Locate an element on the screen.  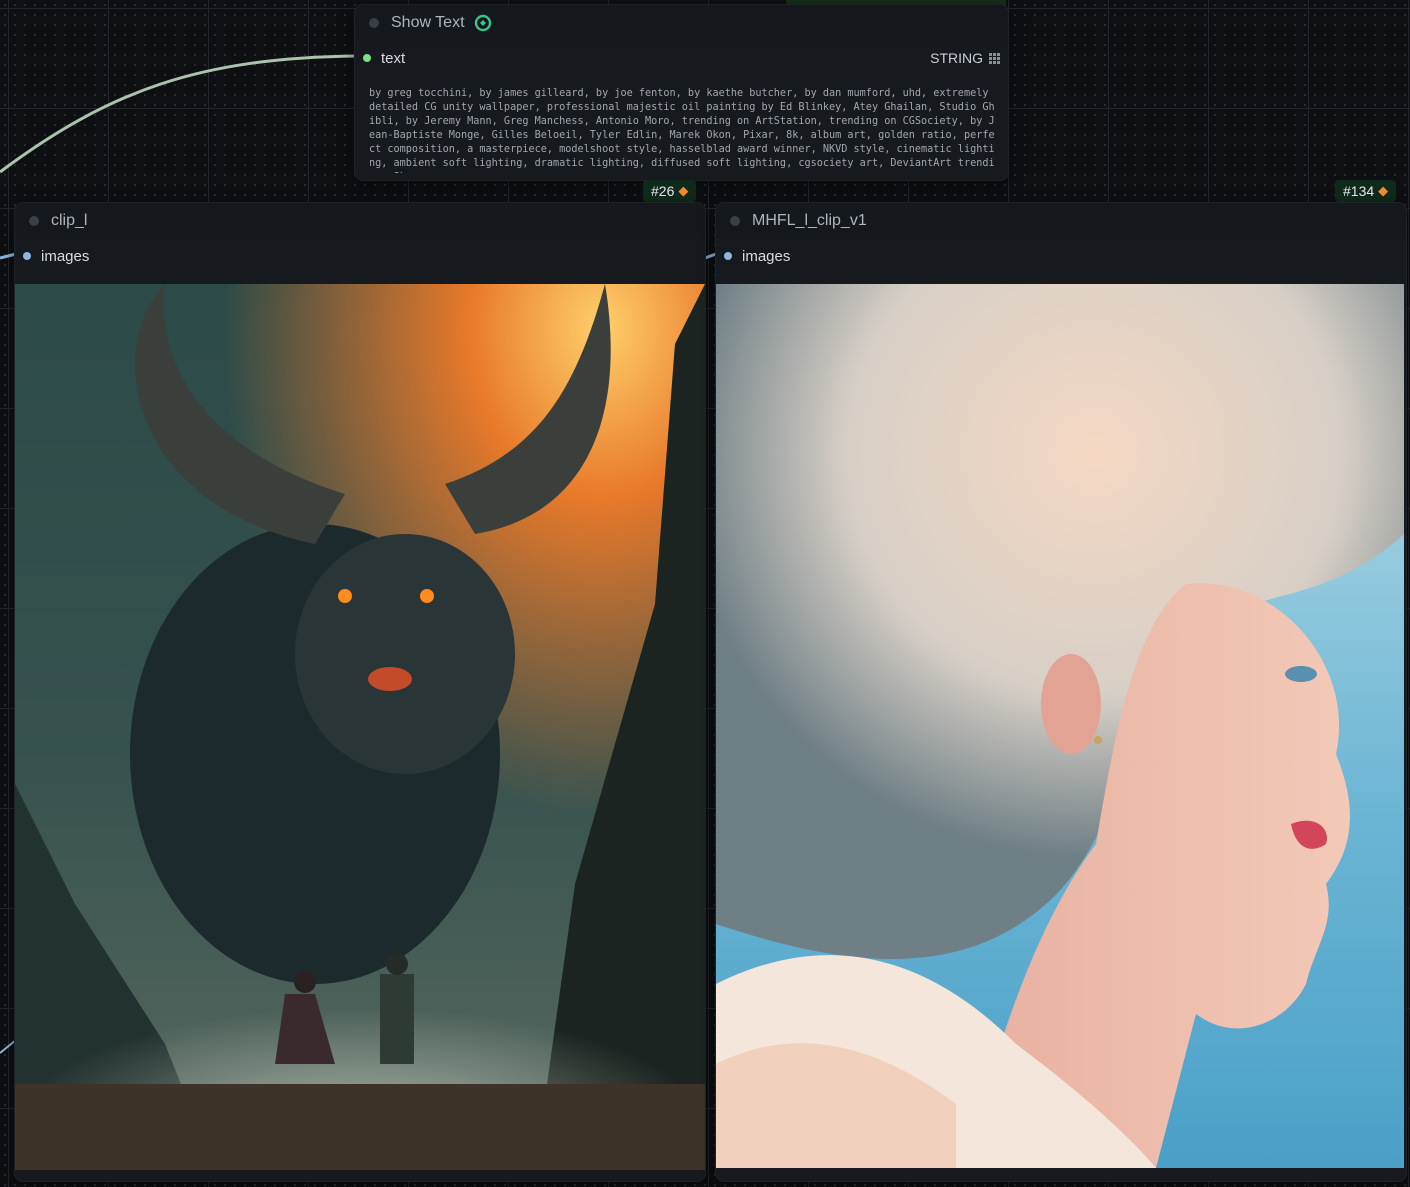
badge-text: #134 is located at coordinates (1359, 191).